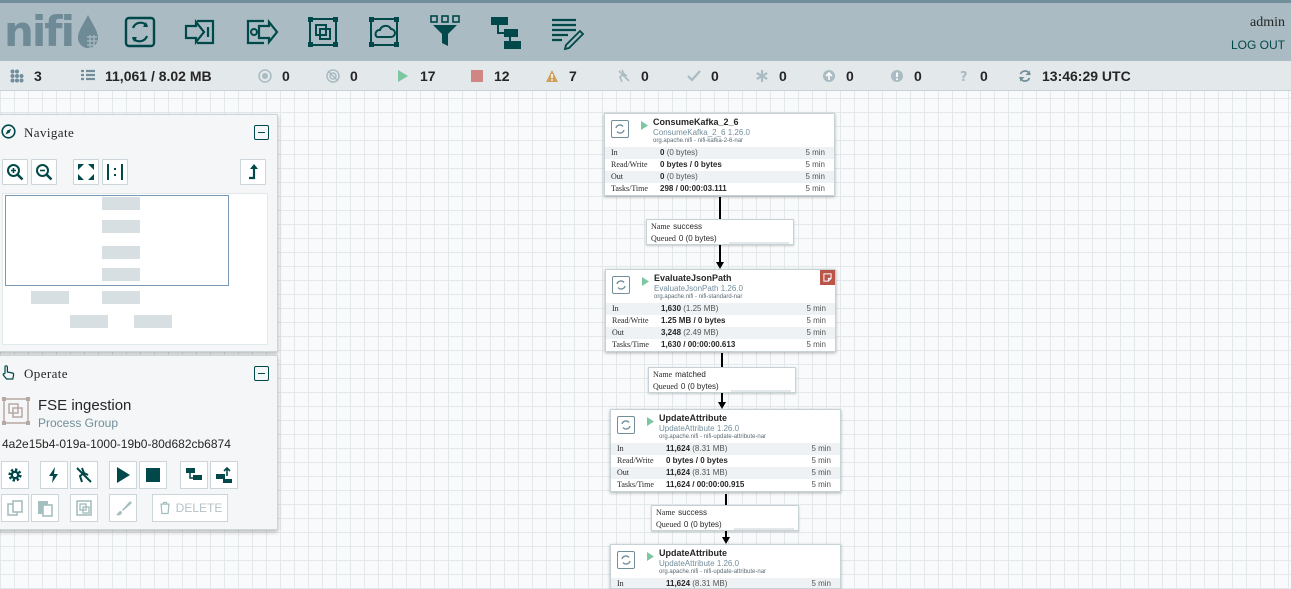 This screenshot has height=589, width=1291. What do you see at coordinates (262, 32) in the screenshot?
I see `output-port-icon` at bounding box center [262, 32].